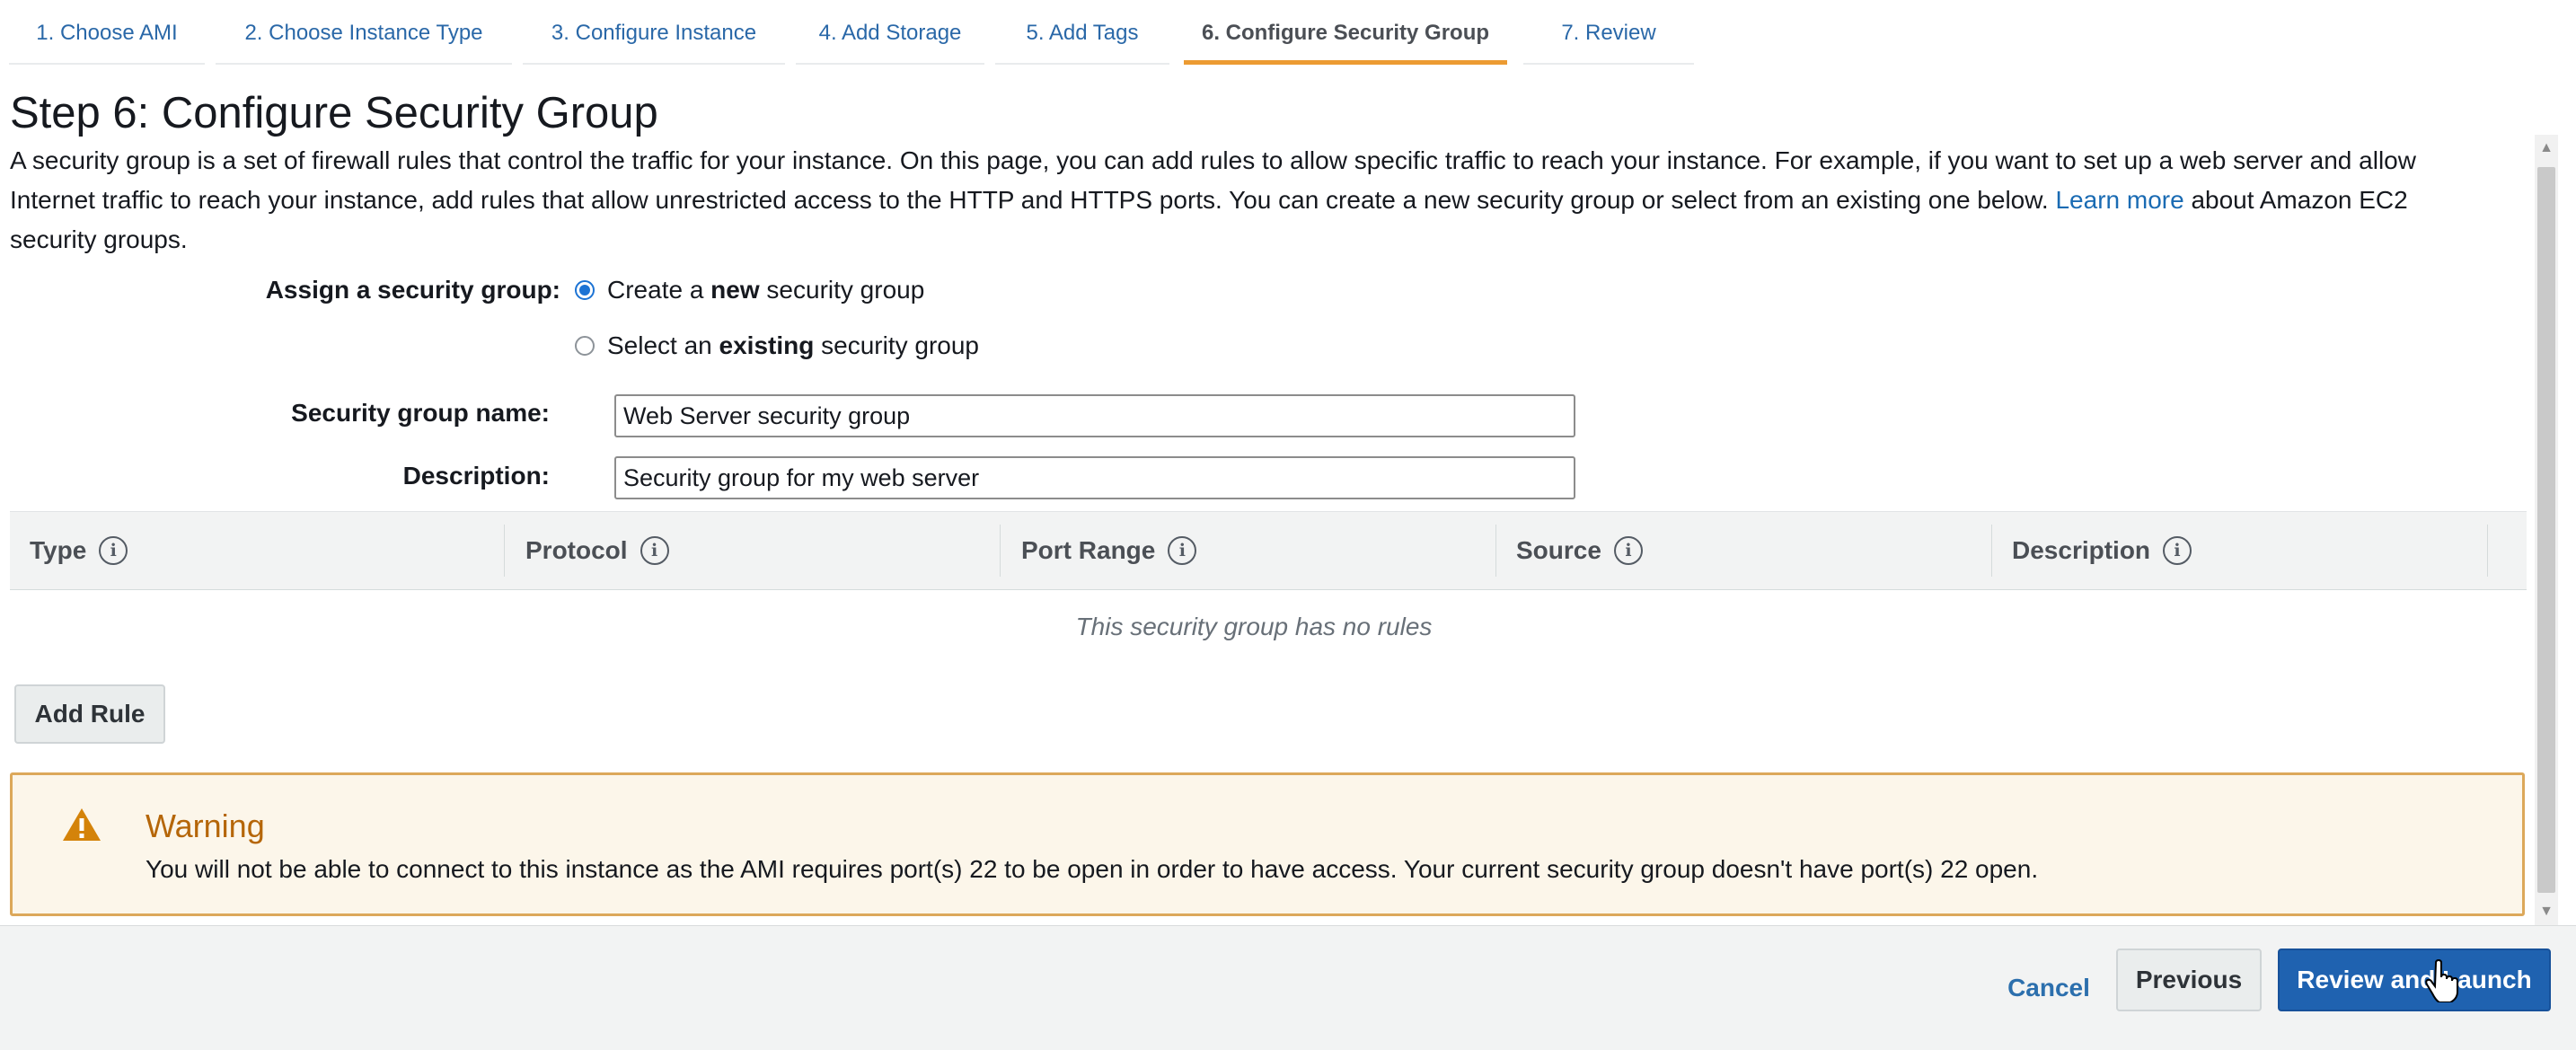 The height and width of the screenshot is (1050, 2576). What do you see at coordinates (107, 32) in the screenshot?
I see `tab-choose-ami: 1. Choose AMI` at bounding box center [107, 32].